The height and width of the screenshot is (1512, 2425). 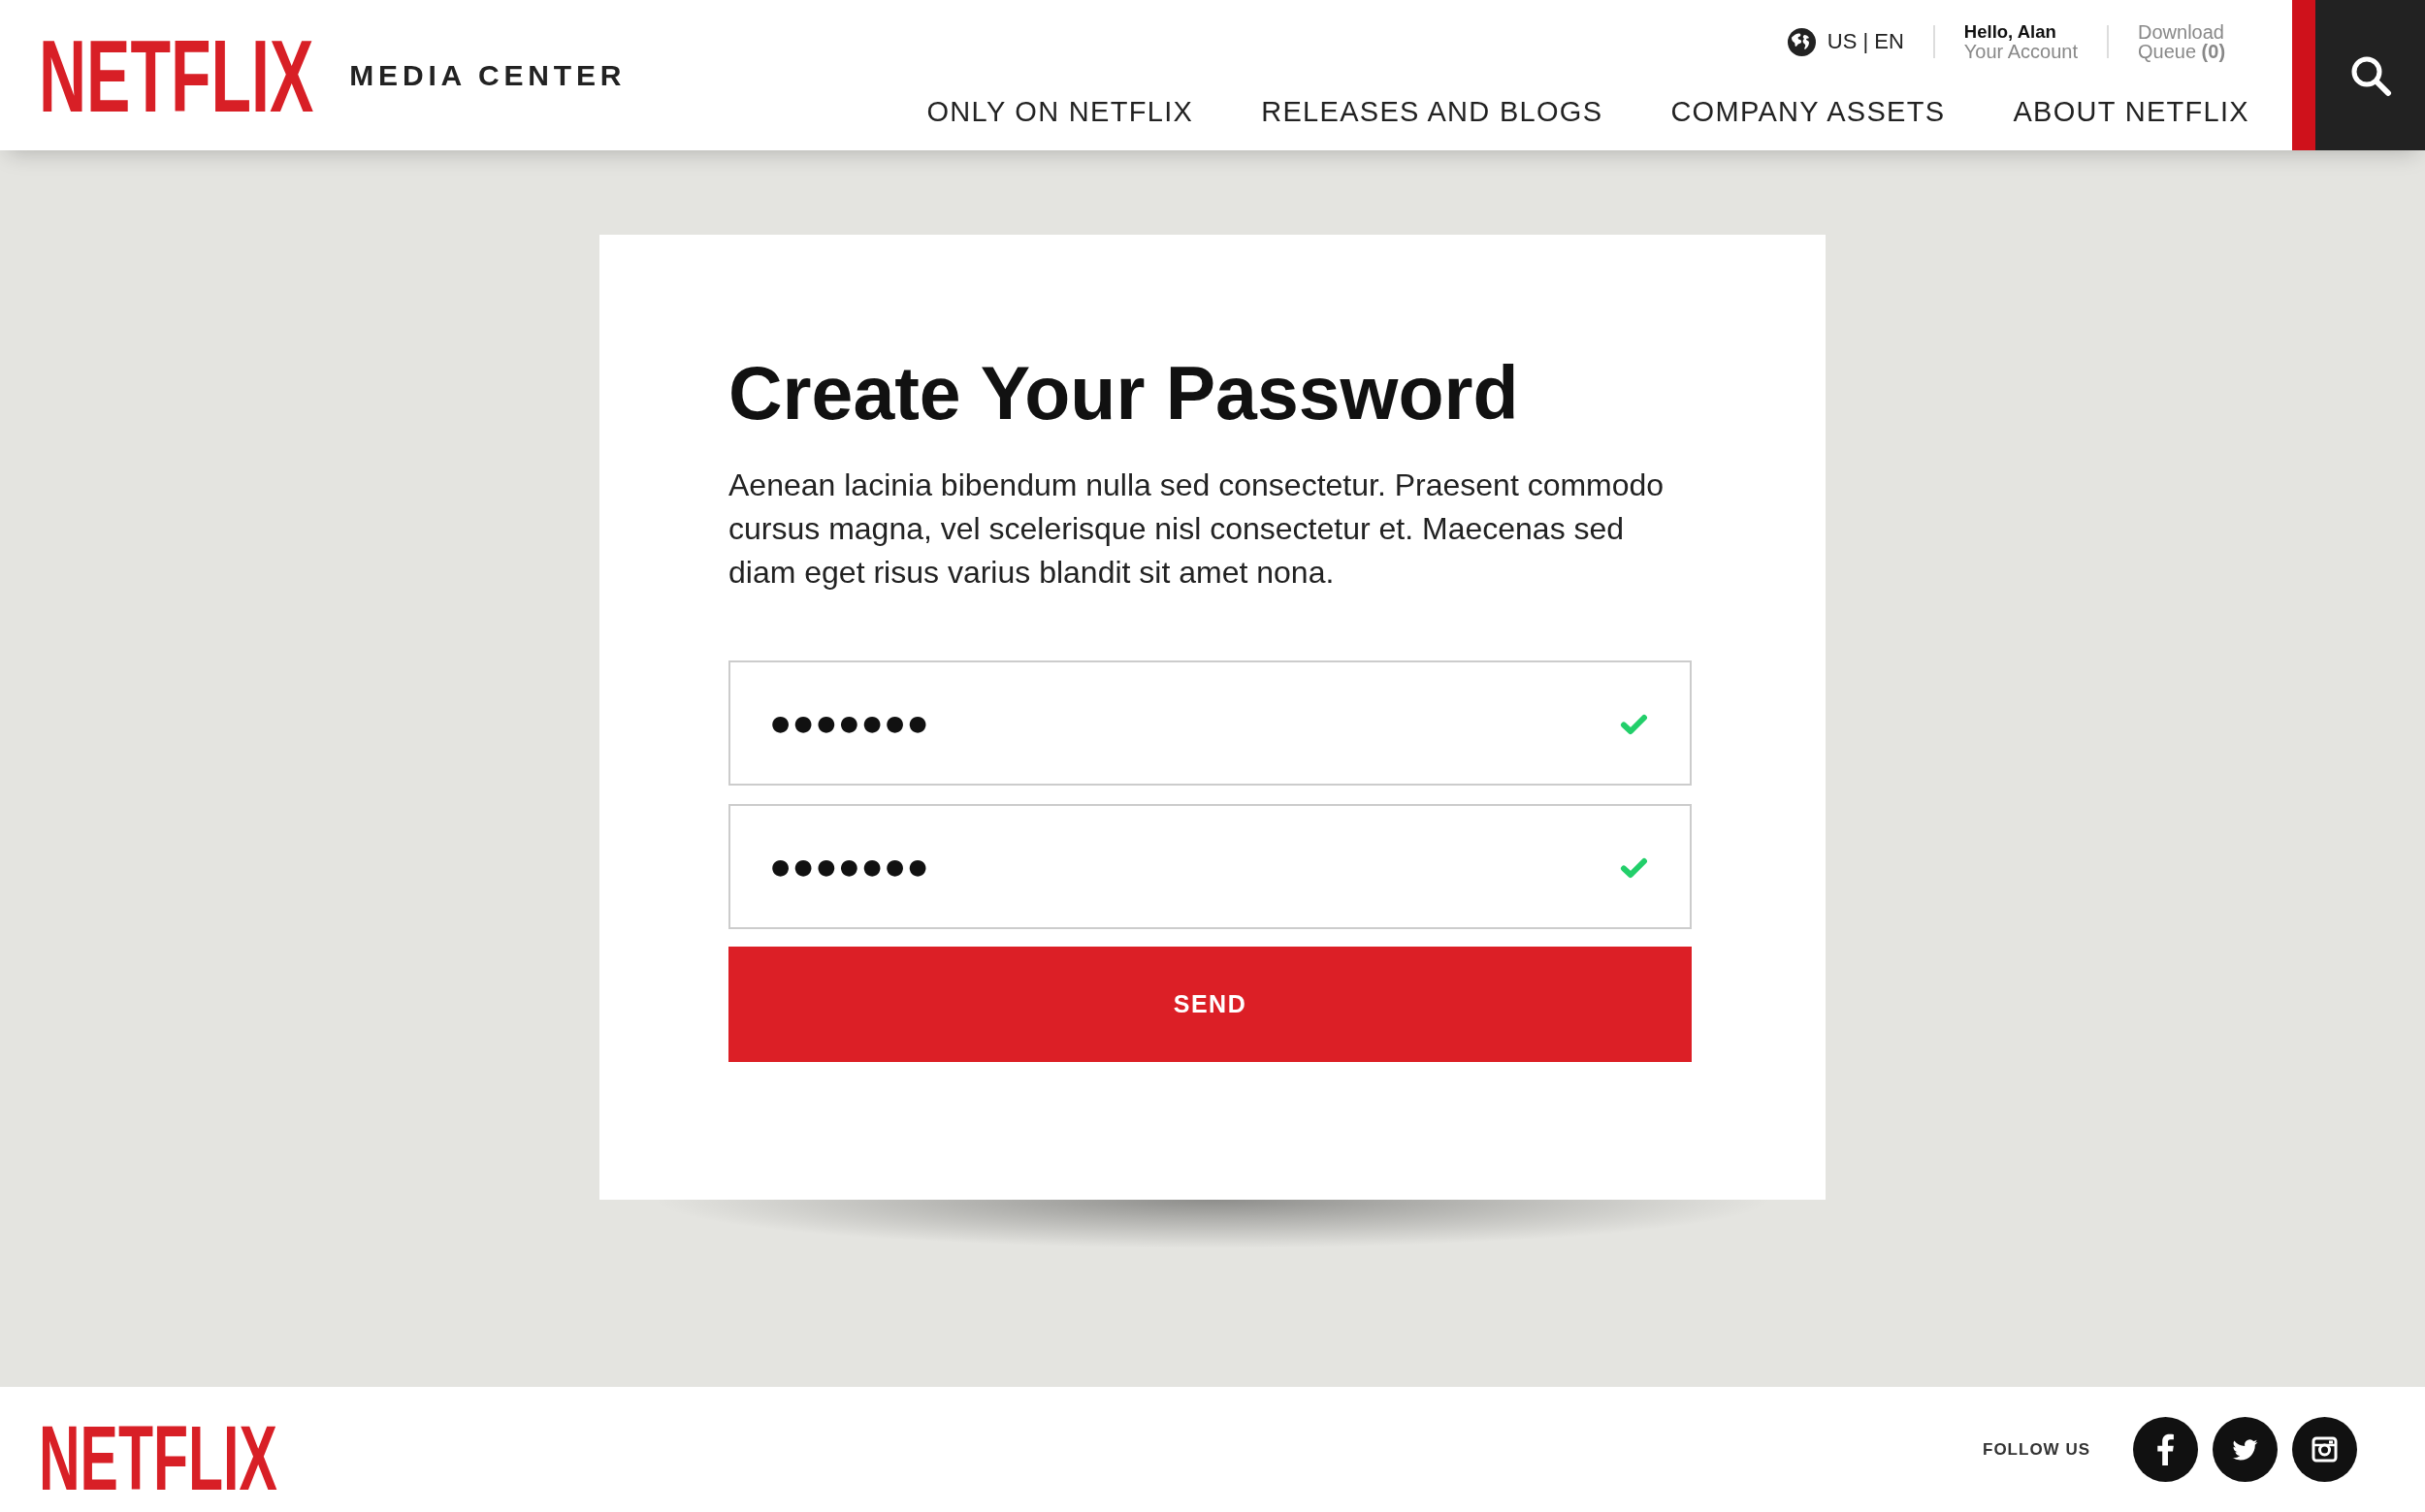 I want to click on nav-link: ONLY ON NETFLIX, so click(x=1060, y=111).